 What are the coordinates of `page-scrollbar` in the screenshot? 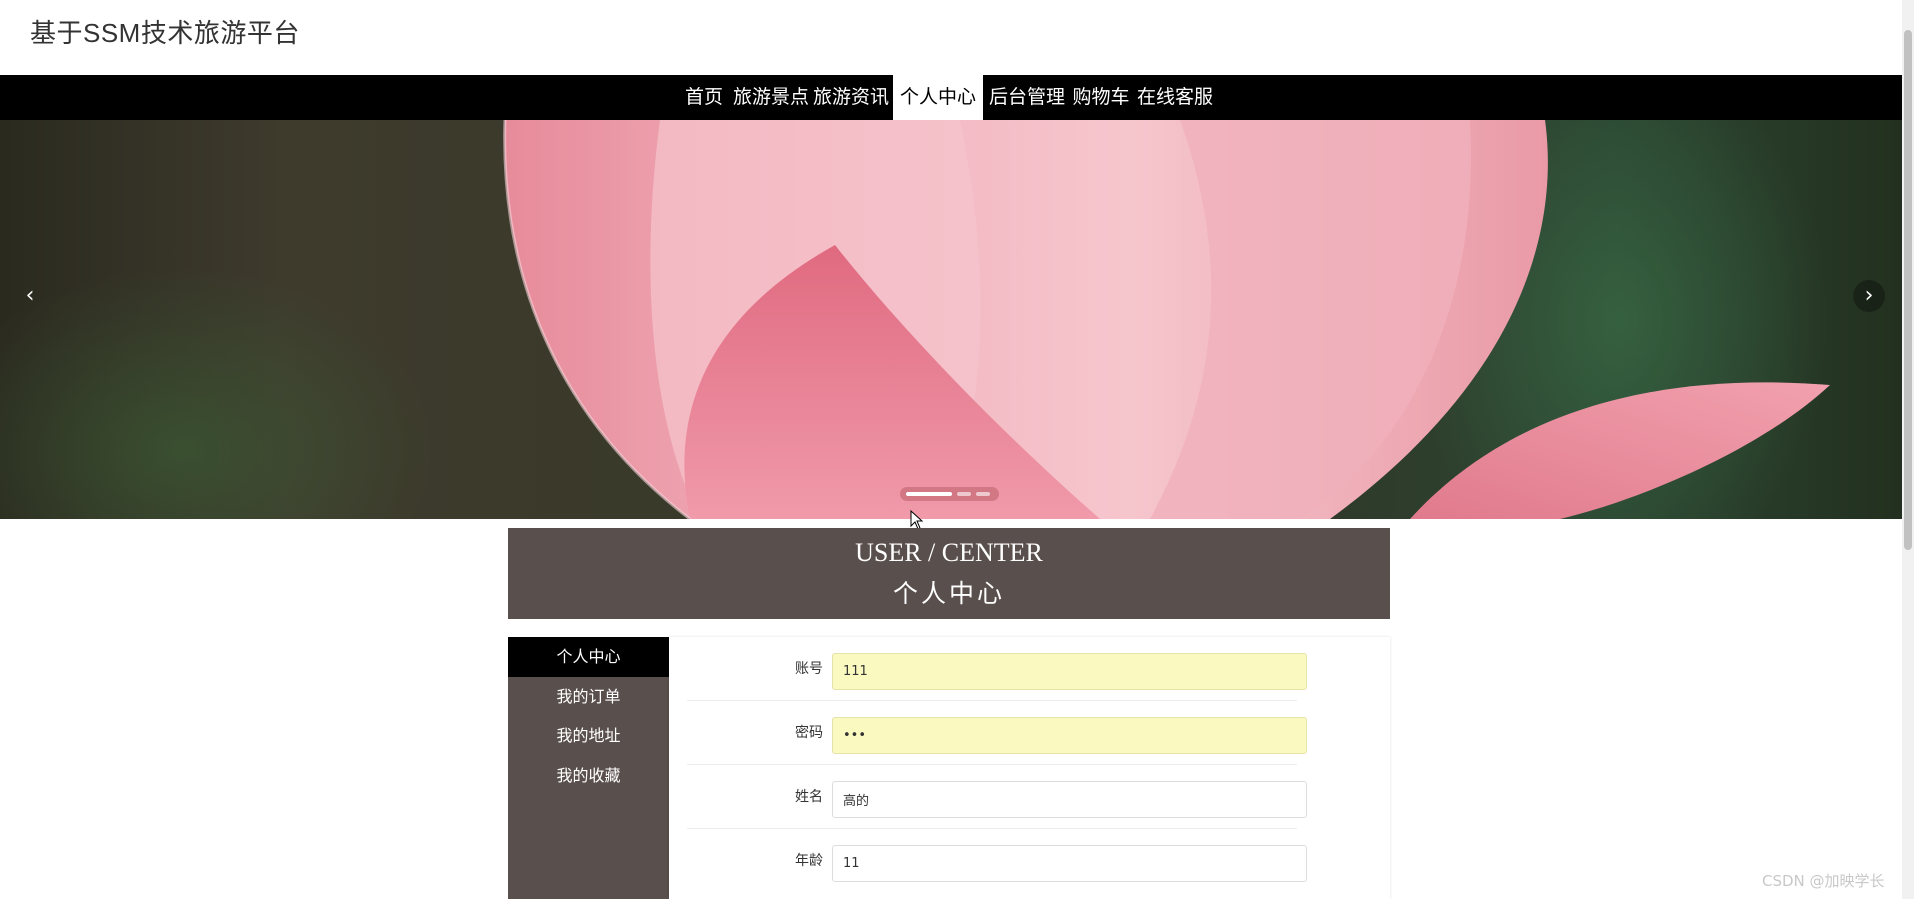 It's located at (1908, 449).